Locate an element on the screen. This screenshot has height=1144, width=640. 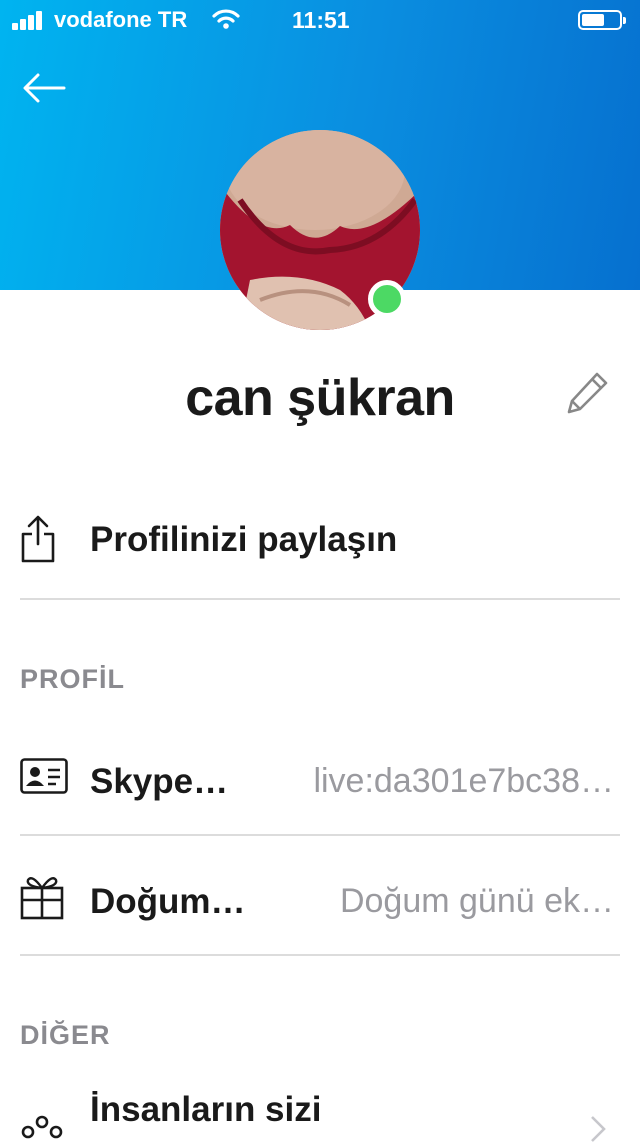
chevron-right-icon is located at coordinates (598, 1129).